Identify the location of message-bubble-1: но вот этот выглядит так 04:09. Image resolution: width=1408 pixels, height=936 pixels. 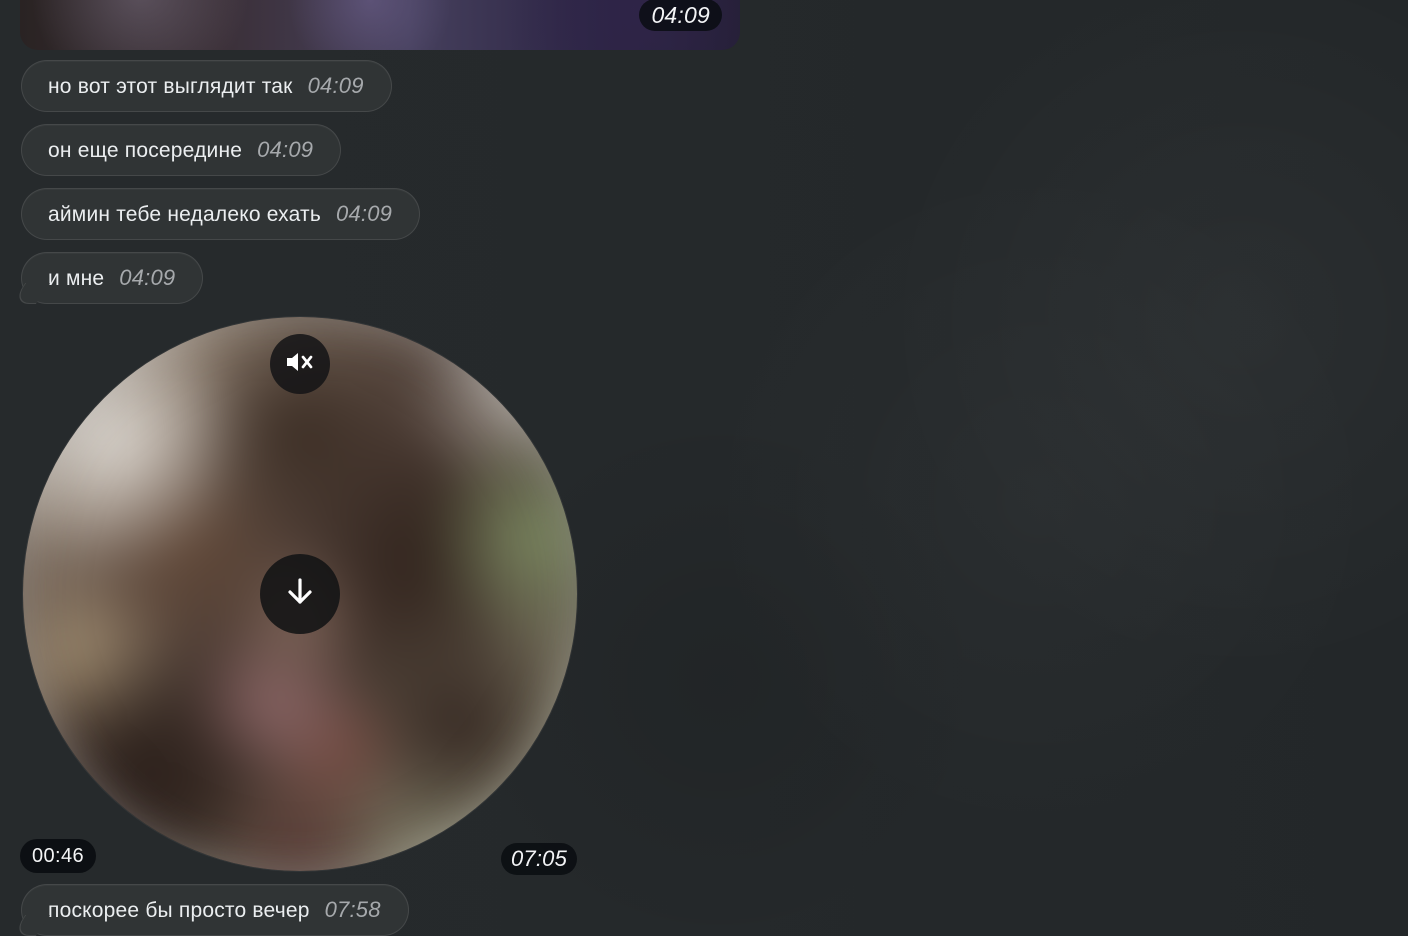
(206, 86).